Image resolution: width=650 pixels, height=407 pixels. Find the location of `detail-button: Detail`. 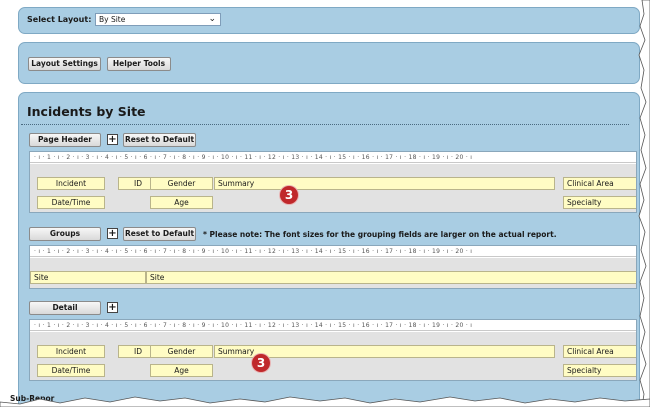

detail-button: Detail is located at coordinates (65, 308).